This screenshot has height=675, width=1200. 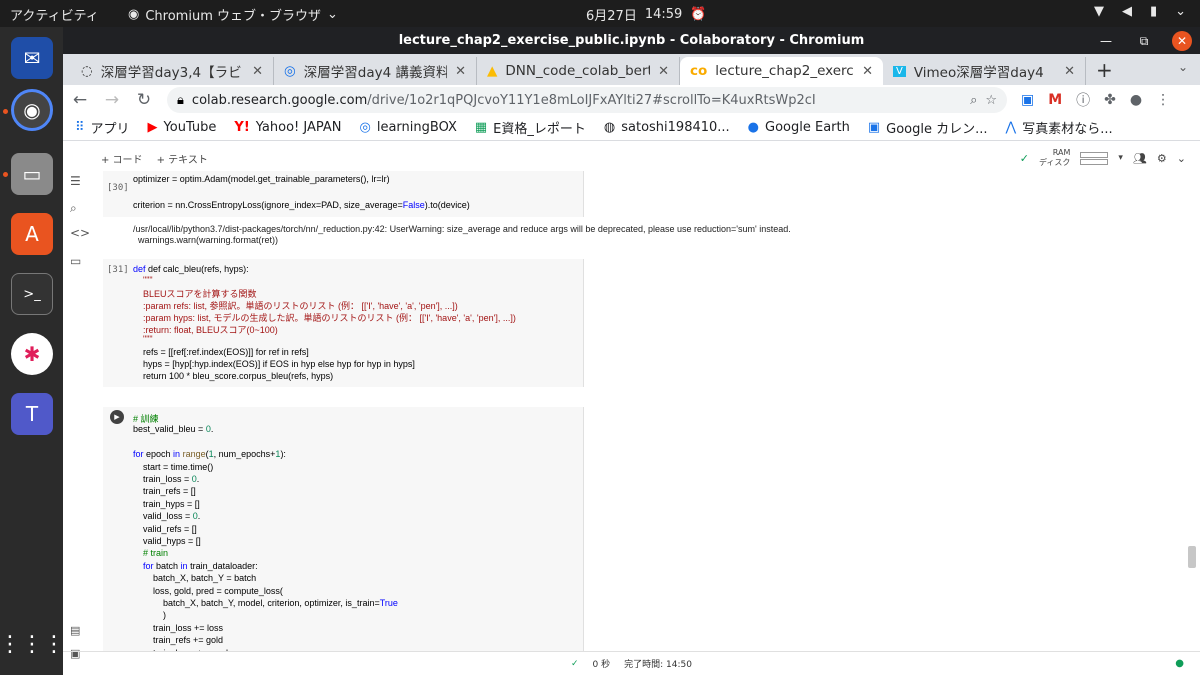 What do you see at coordinates (1055, 100) in the screenshot?
I see `gmail-icon: M` at bounding box center [1055, 100].